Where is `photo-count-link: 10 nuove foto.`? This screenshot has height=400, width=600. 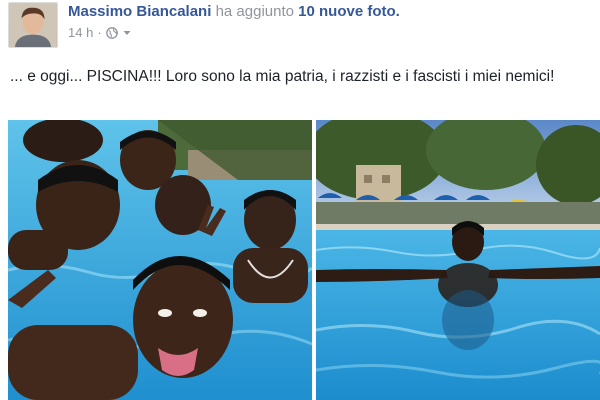
photo-count-link: 10 nuove foto. is located at coordinates (349, 11).